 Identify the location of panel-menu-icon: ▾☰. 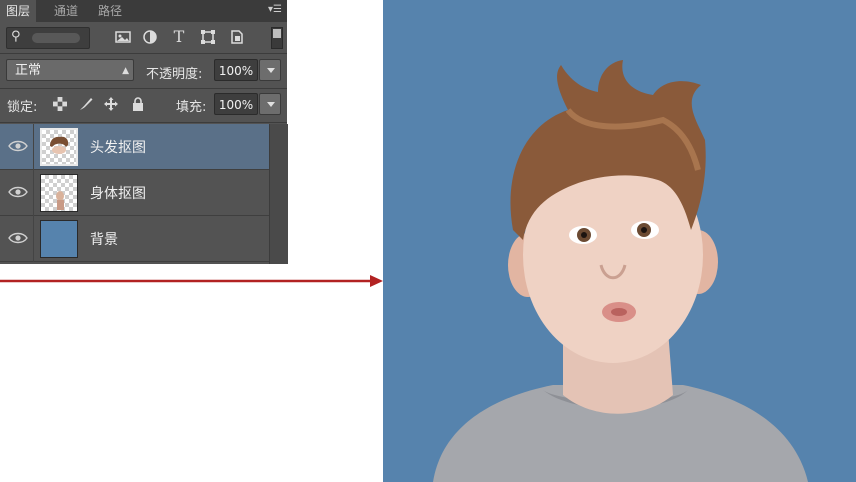
(275, 10).